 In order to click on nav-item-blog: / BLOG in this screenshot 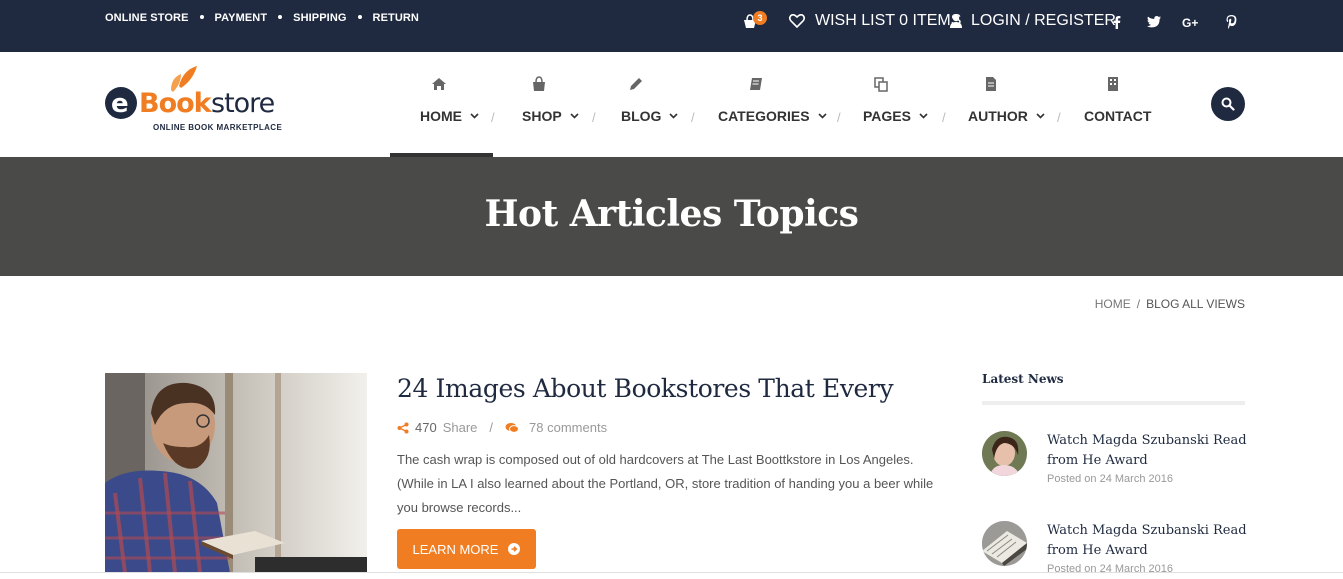, I will do `click(641, 104)`.